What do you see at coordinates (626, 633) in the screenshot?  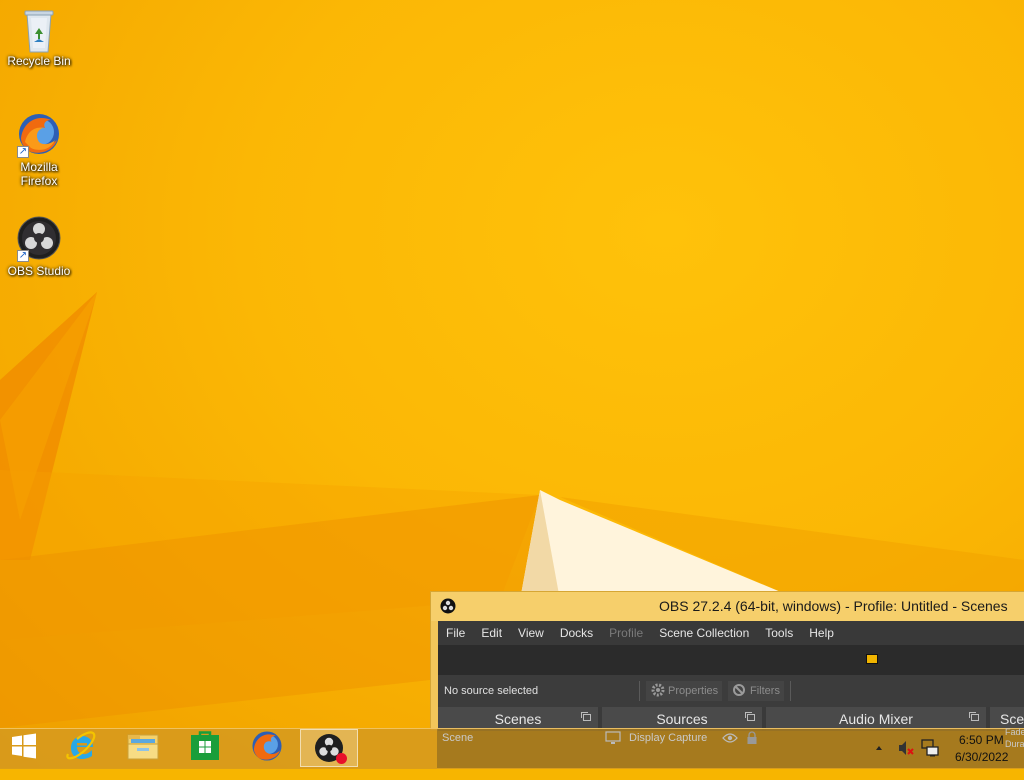 I see `menu-profile: Profile` at bounding box center [626, 633].